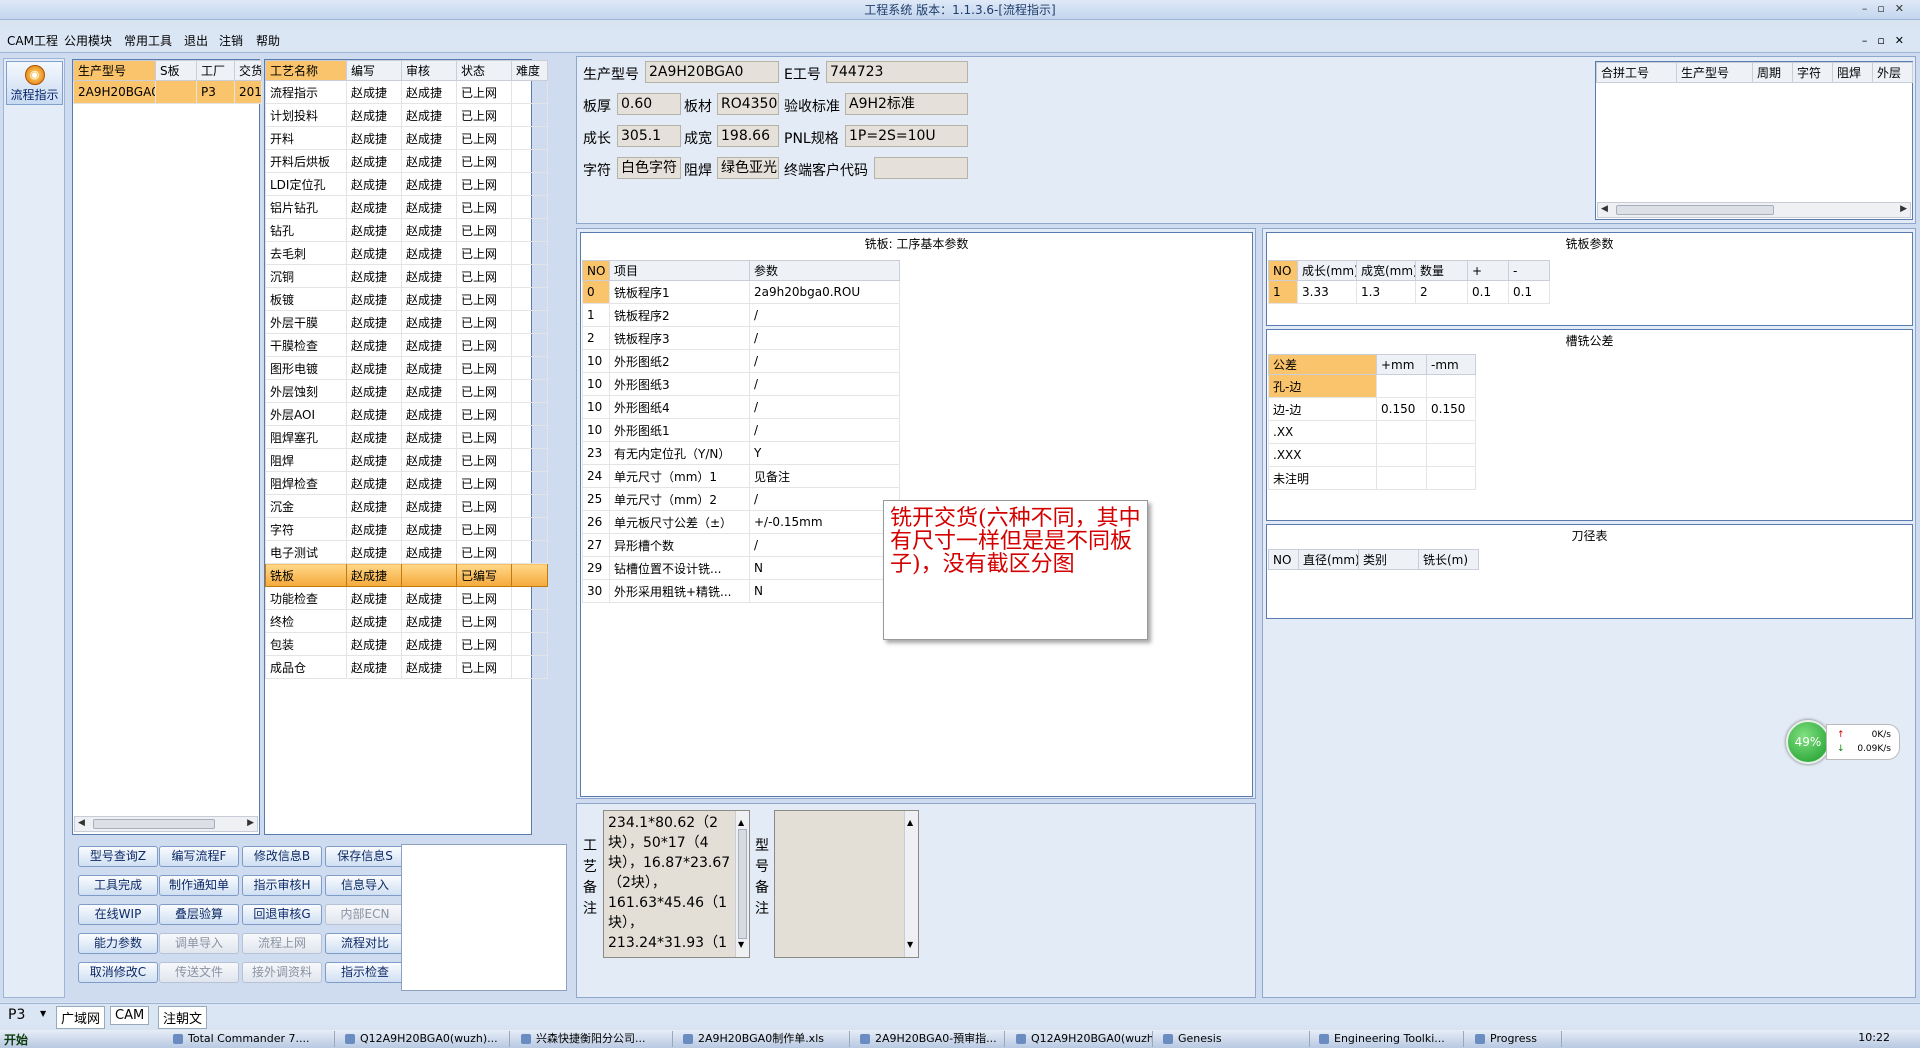 This screenshot has height=1048, width=1920. Describe the element at coordinates (196, 40) in the screenshot. I see `menu-exit: 退出` at that location.